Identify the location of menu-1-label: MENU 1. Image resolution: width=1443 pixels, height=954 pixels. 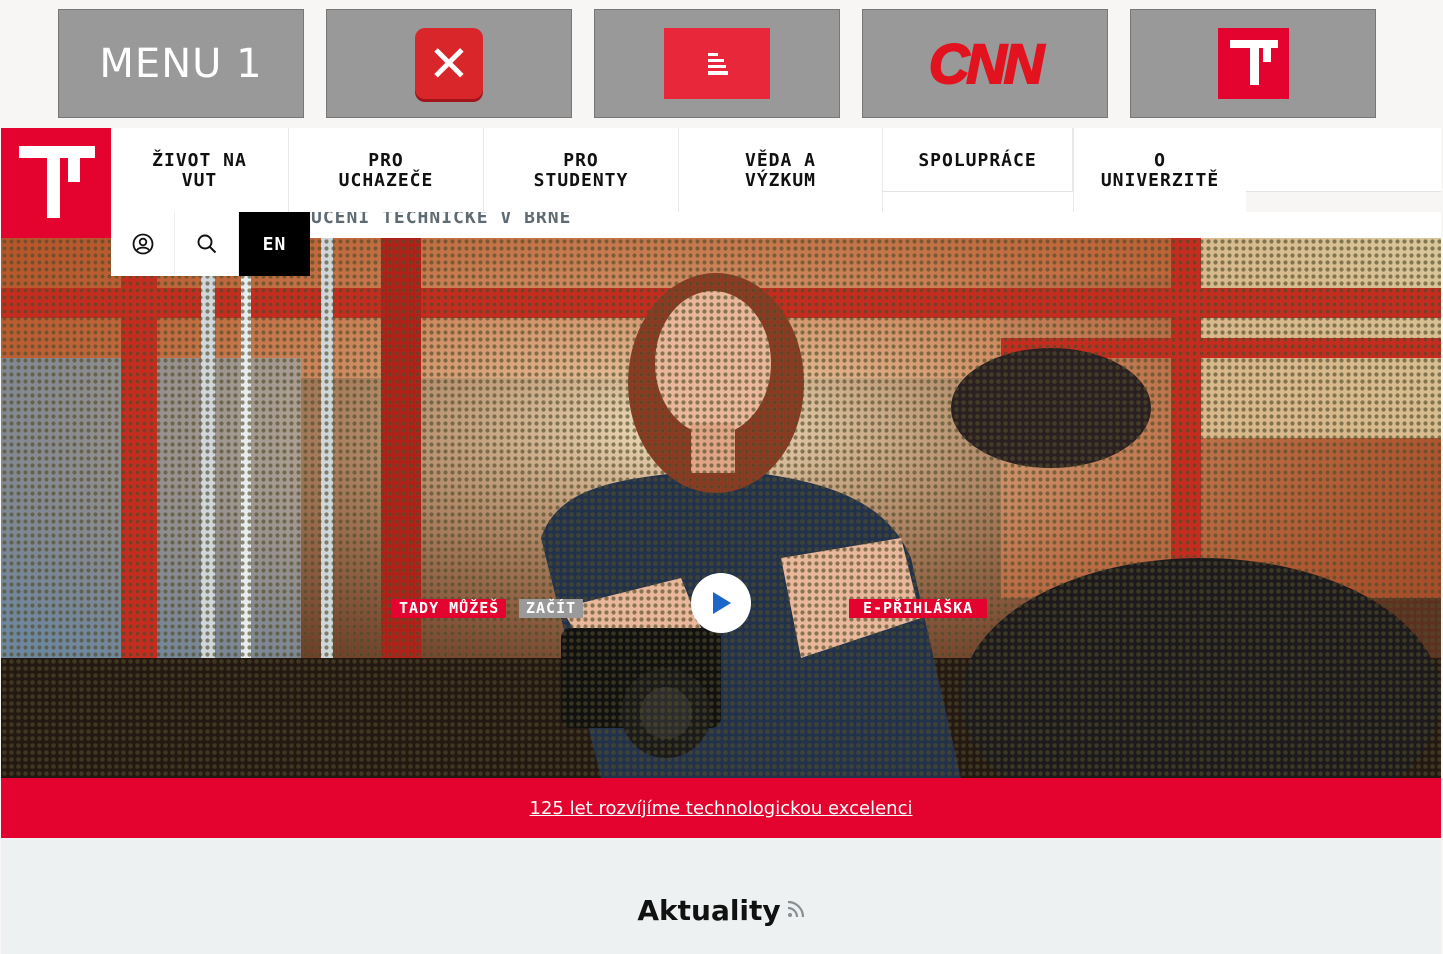
(181, 63).